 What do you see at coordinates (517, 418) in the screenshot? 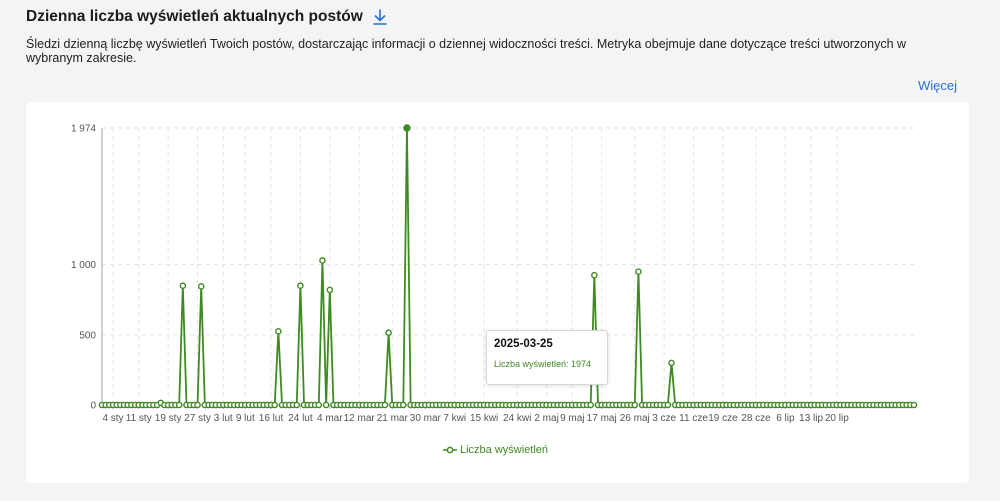
I see `x-tick-label: 24 kwi` at bounding box center [517, 418].